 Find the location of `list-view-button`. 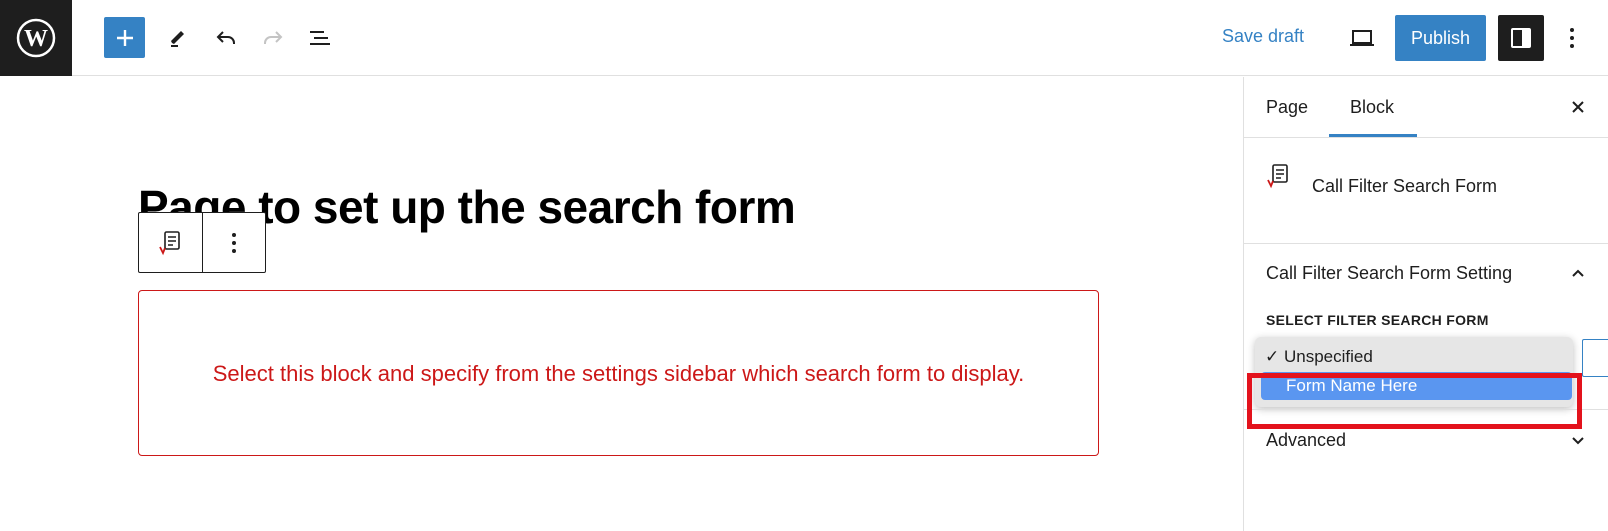

list-view-button is located at coordinates (320, 38).